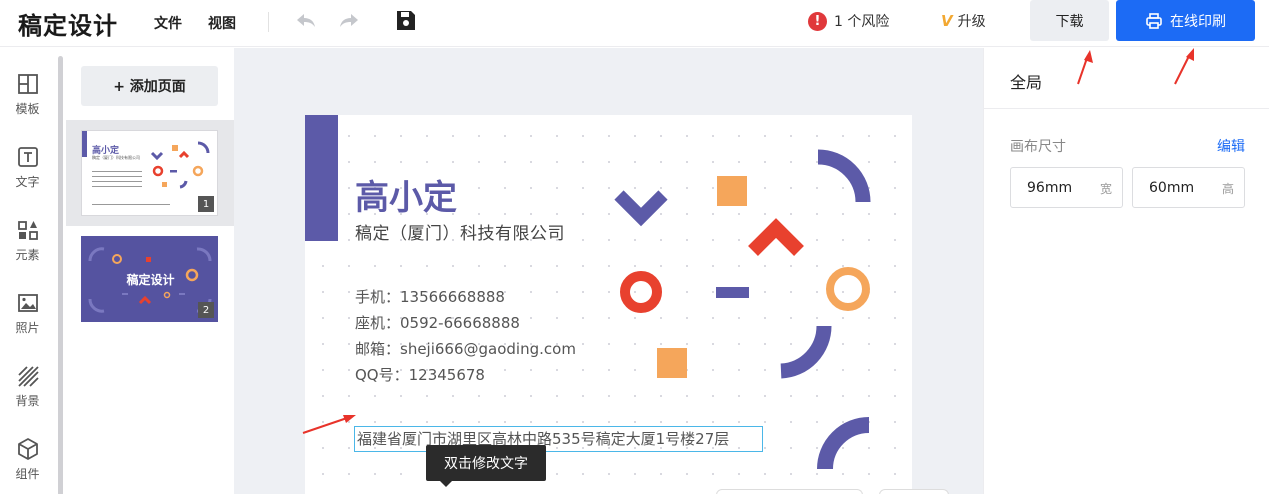 This screenshot has width=1269, height=494. Describe the element at coordinates (1050, 188) in the screenshot. I see `width-value: 96mm` at that location.